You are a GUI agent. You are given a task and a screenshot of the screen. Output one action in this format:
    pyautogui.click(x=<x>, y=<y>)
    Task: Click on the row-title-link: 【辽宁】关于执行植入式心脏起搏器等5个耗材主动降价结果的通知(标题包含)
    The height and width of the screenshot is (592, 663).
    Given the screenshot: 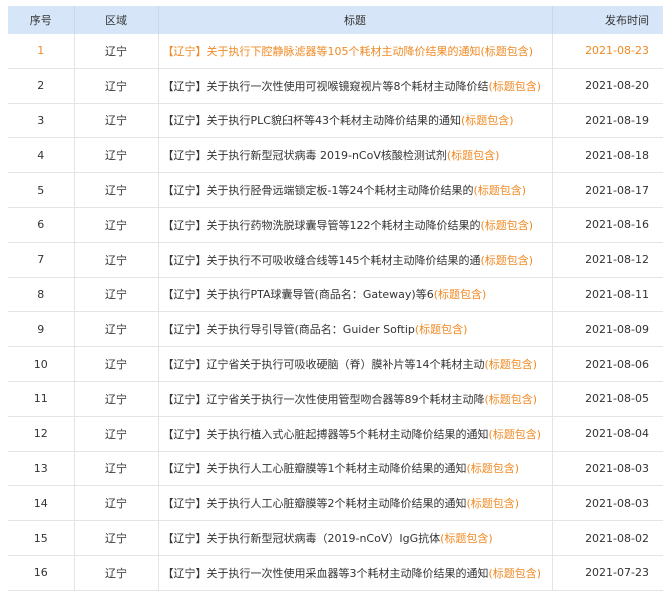 What is the action you would take?
    pyautogui.click(x=355, y=434)
    